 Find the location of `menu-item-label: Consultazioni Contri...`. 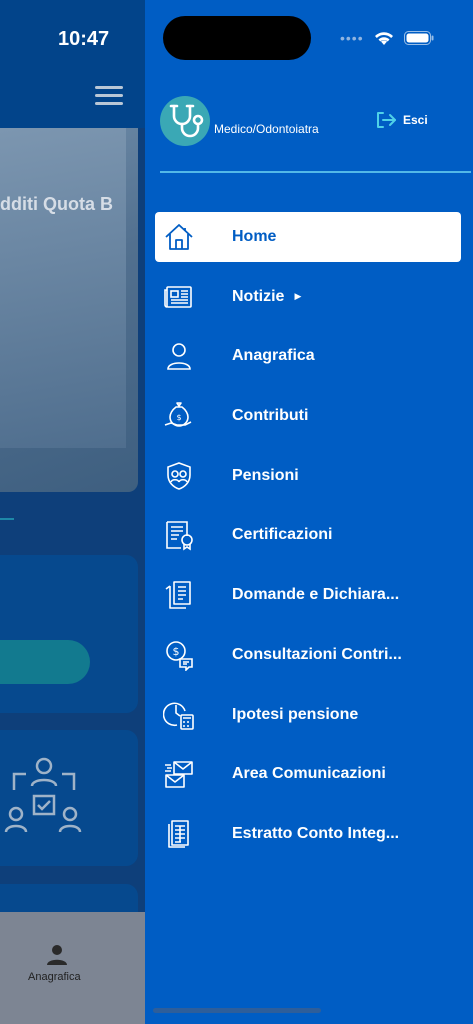

menu-item-label: Consultazioni Contri... is located at coordinates (317, 654).